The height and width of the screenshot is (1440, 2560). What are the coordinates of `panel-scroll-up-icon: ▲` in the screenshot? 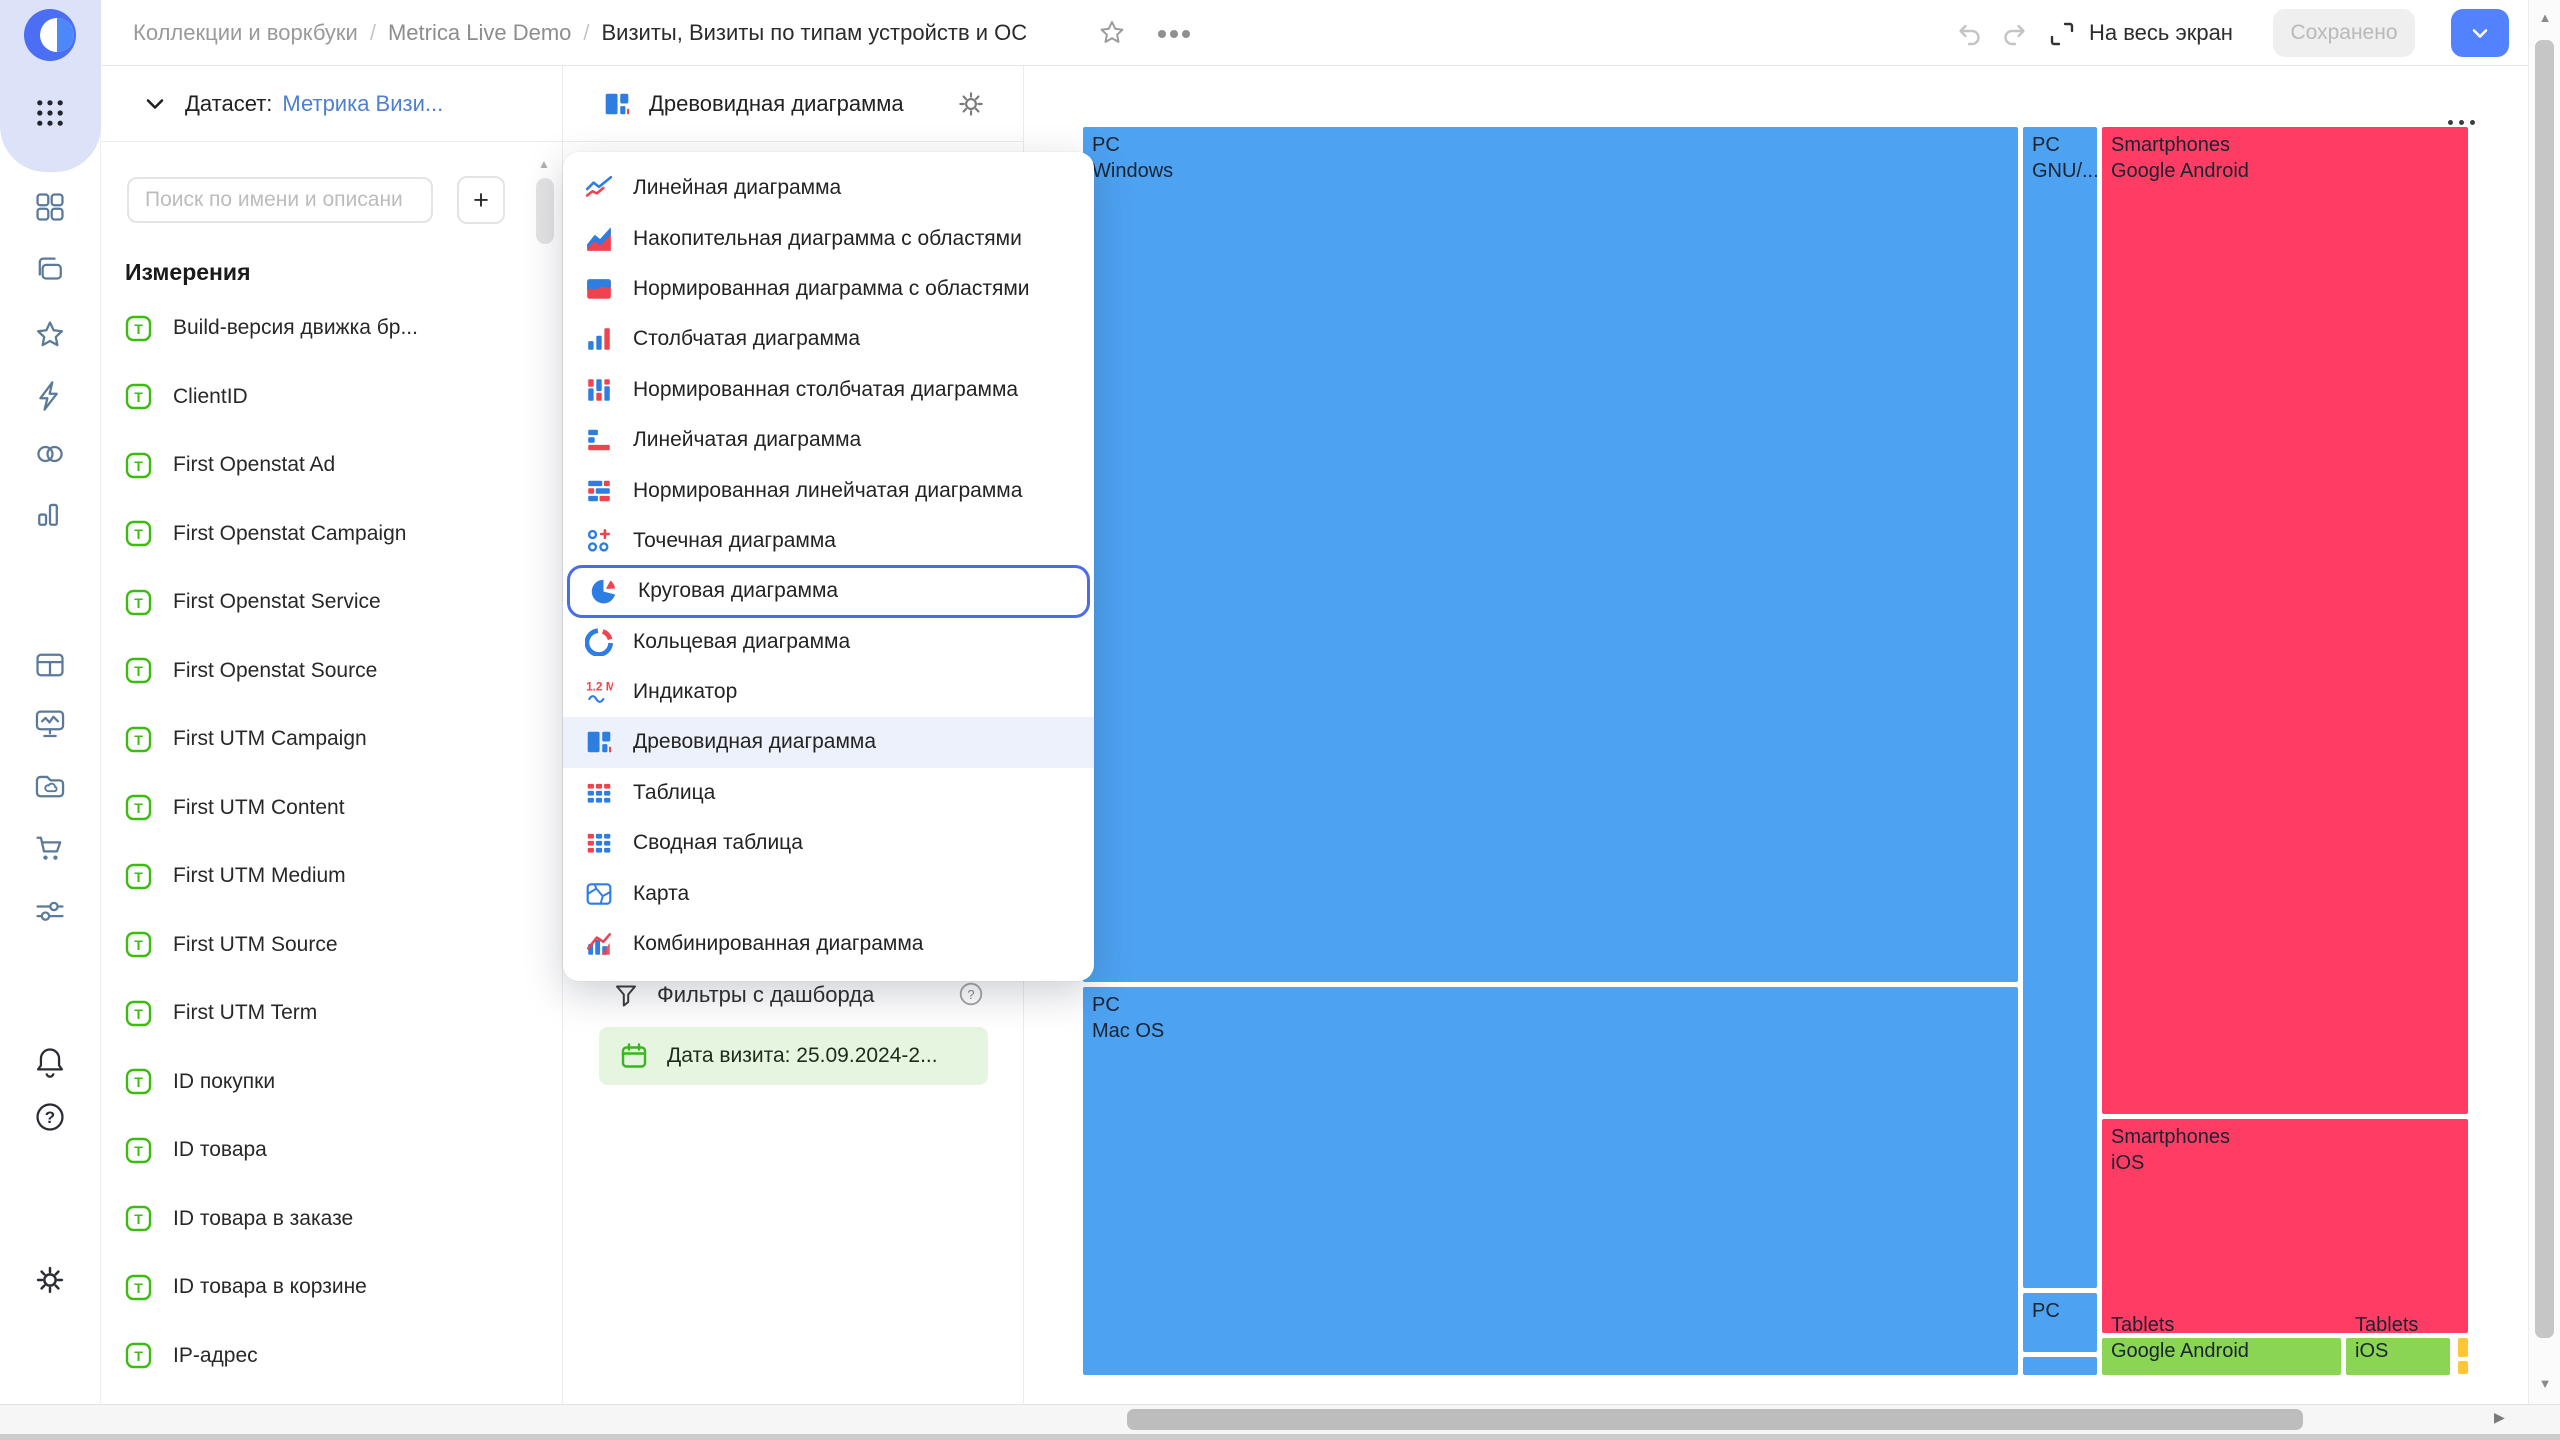 It's located at (544, 164).